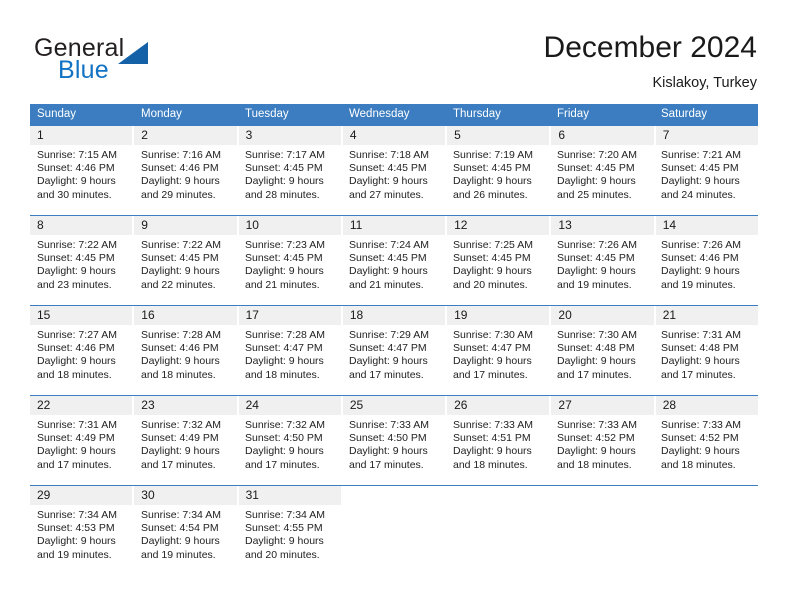 Image resolution: width=792 pixels, height=612 pixels. What do you see at coordinates (498, 315) in the screenshot?
I see `day-number: 19` at bounding box center [498, 315].